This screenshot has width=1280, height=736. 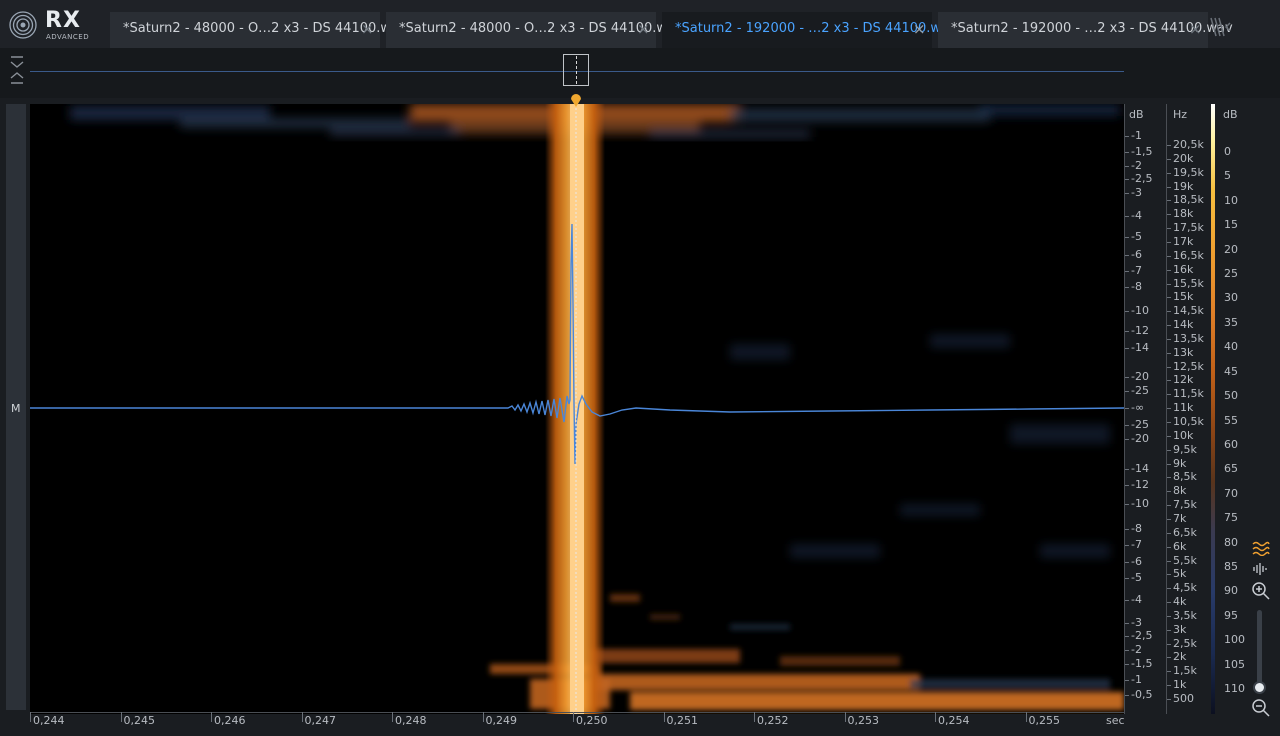 I want to click on freq-tick-label: 5,5k, so click(x=1185, y=560).